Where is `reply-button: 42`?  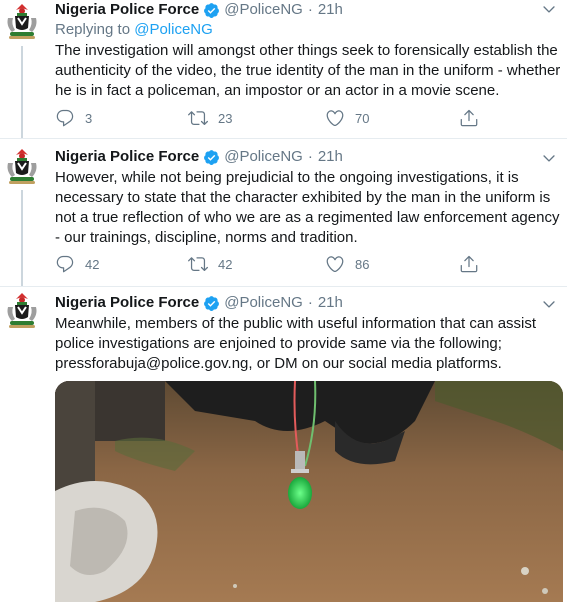 reply-button: 42 is located at coordinates (77, 264).